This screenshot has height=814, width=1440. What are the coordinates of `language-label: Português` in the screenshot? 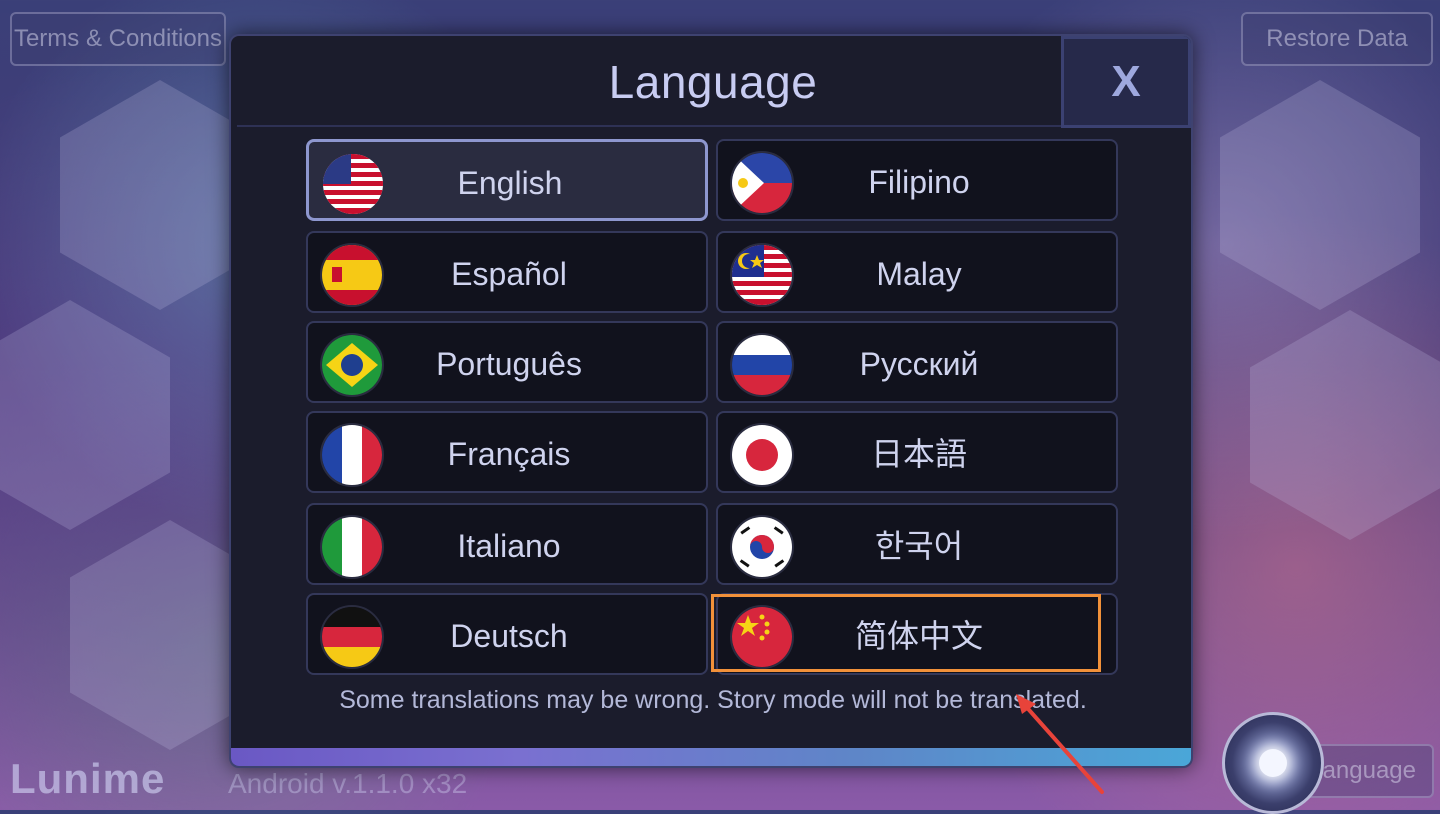 It's located at (509, 364).